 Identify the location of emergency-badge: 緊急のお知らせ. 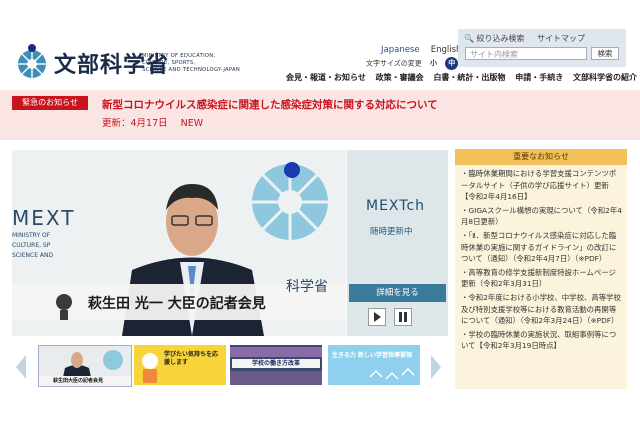
(50, 103).